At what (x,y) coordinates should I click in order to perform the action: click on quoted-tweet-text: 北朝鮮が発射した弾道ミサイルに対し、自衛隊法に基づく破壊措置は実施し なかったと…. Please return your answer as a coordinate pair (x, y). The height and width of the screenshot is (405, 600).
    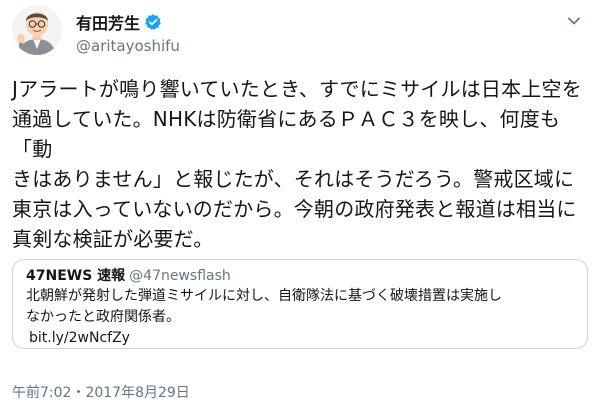
    Looking at the image, I should click on (300, 307).